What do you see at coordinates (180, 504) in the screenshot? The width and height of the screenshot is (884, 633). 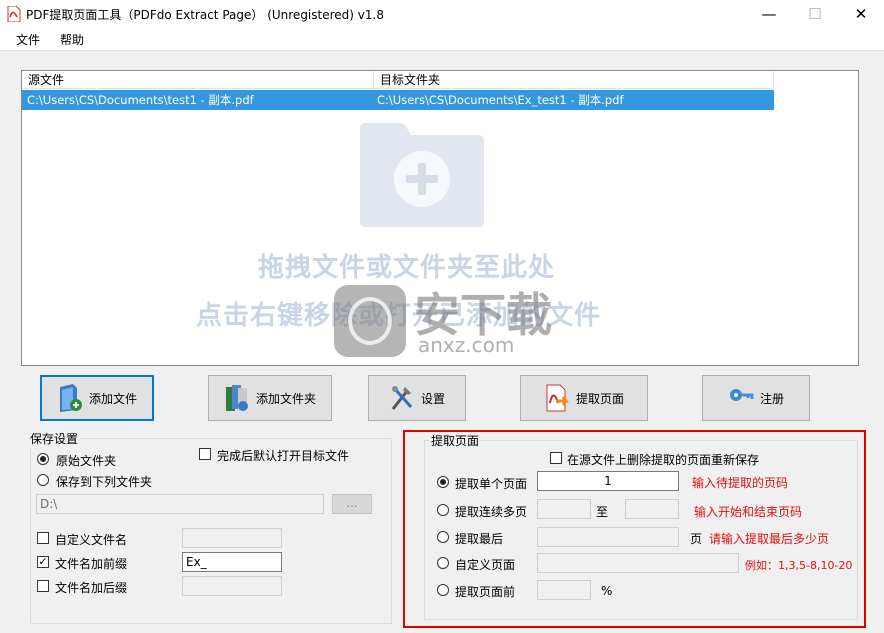 I see `folder-path-input: D:\` at bounding box center [180, 504].